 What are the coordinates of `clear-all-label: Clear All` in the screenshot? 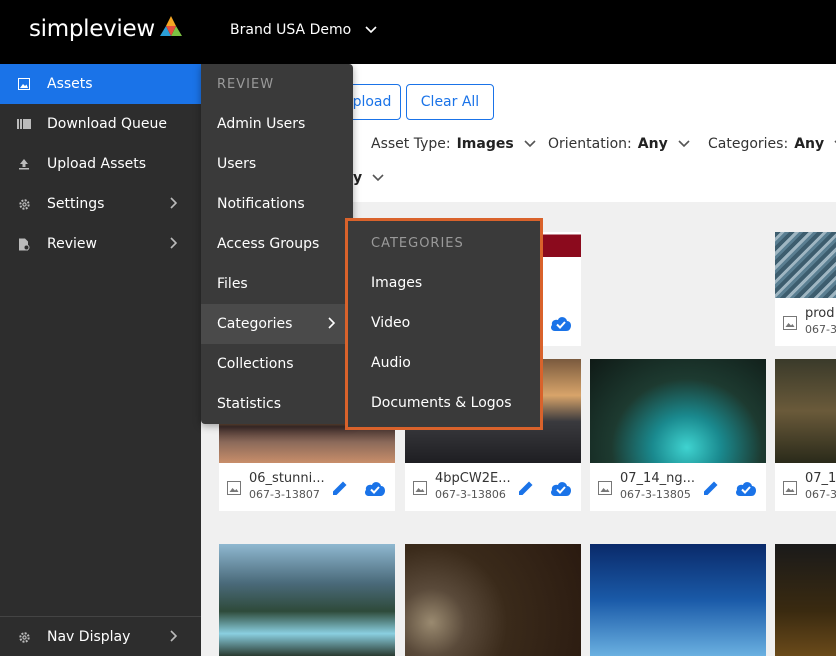 It's located at (450, 102).